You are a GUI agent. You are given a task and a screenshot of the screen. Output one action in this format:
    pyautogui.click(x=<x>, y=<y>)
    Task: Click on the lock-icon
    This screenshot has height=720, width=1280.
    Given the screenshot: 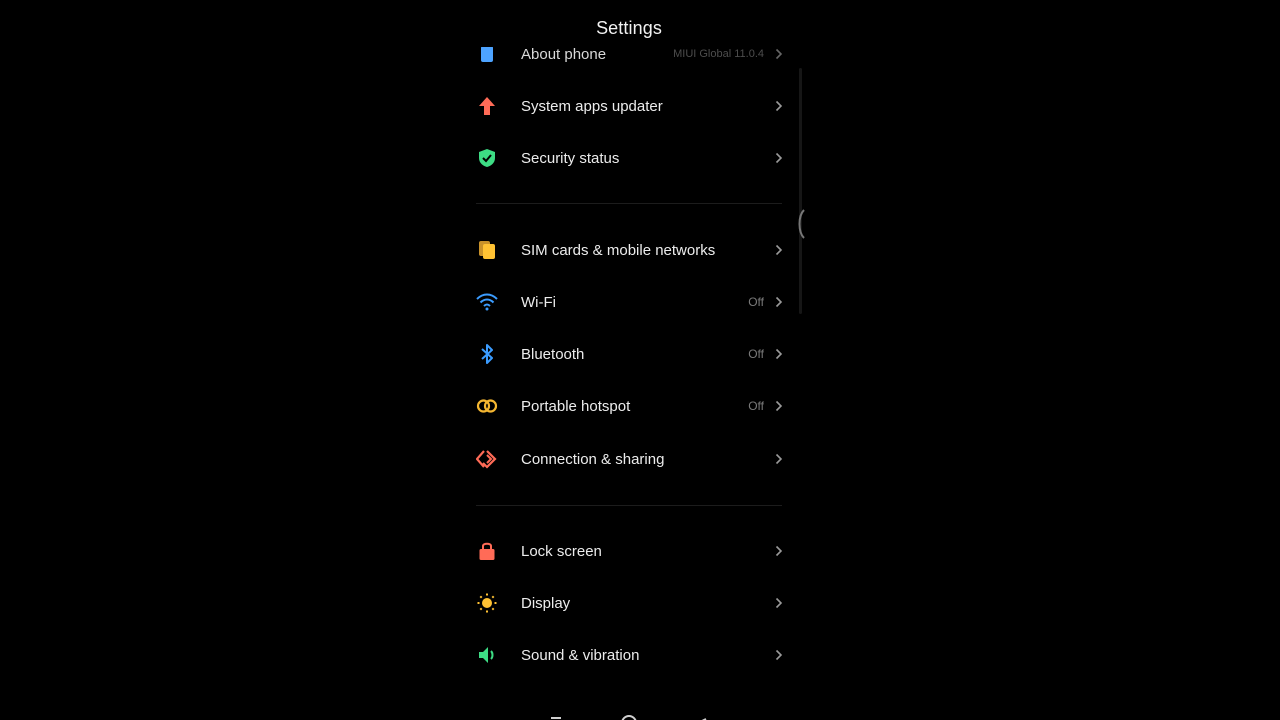 What is the action you would take?
    pyautogui.click(x=487, y=551)
    